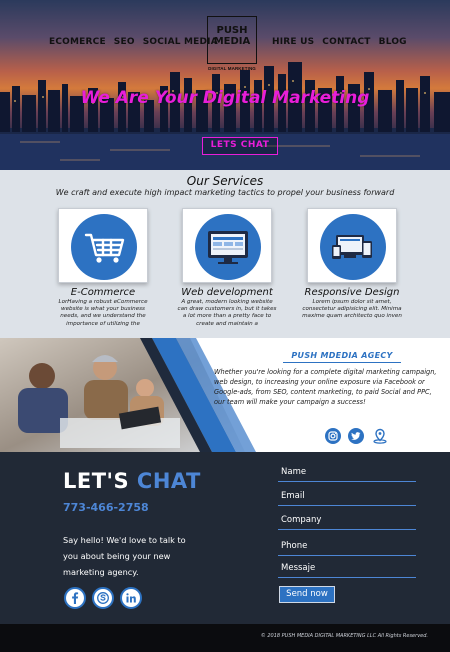  I want to click on services-title: Our Services, so click(225, 181).